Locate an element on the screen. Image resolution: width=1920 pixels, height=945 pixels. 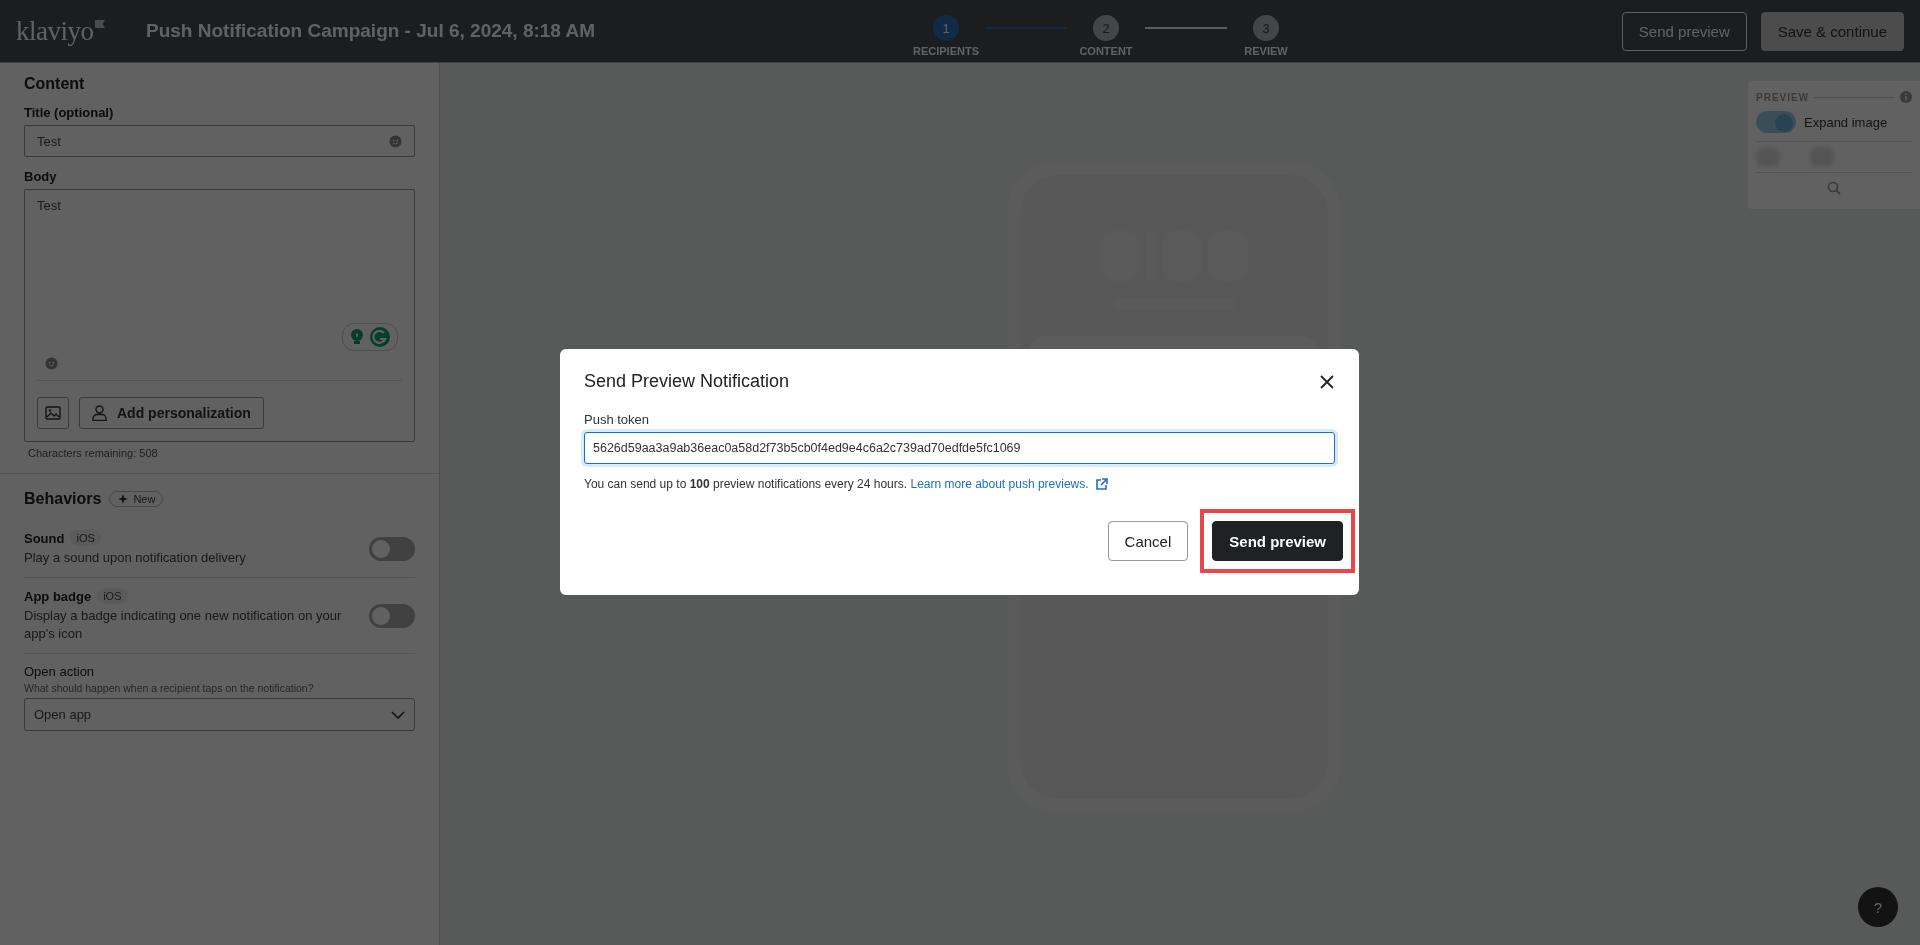
open-action-dropdown: Open app is located at coordinates (219, 714).